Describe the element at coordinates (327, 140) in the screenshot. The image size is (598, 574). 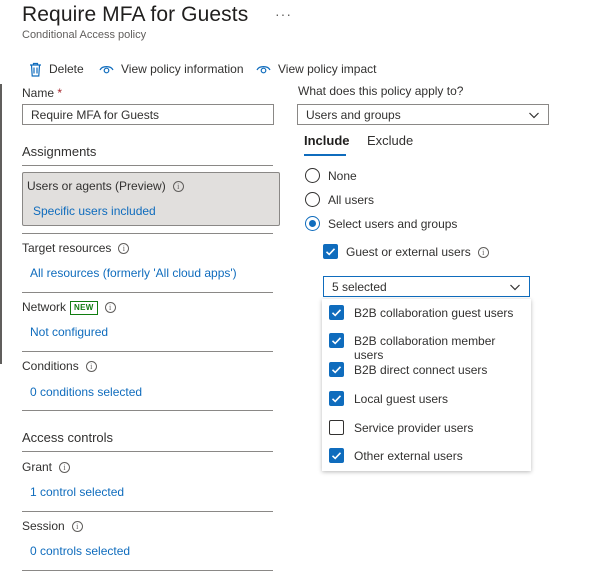
I see `tab-include: Include` at that location.